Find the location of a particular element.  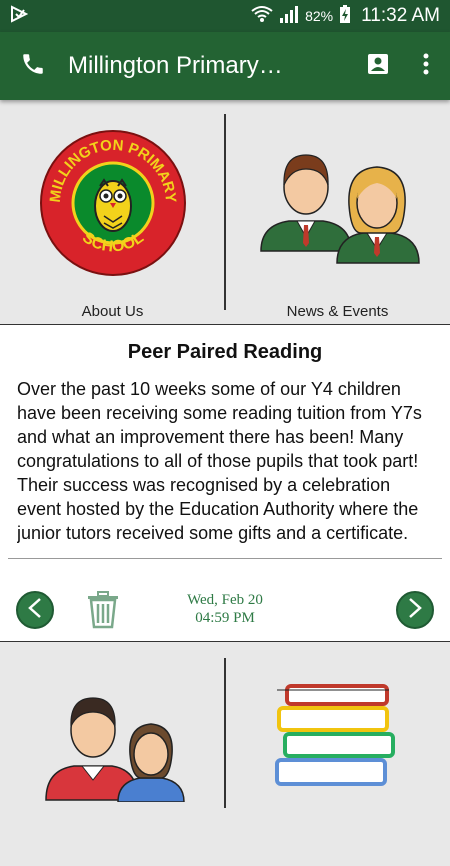

chevron-right-icon is located at coordinates (415, 610).